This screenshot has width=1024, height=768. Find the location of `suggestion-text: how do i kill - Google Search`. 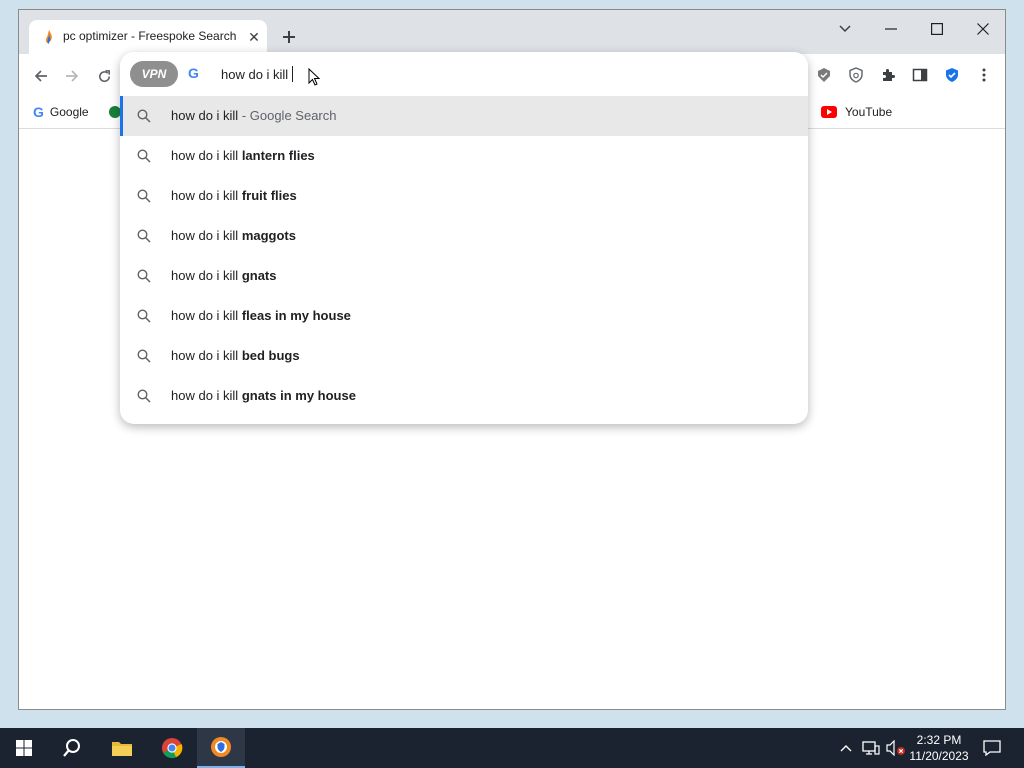

suggestion-text: how do i kill - Google Search is located at coordinates (254, 115).